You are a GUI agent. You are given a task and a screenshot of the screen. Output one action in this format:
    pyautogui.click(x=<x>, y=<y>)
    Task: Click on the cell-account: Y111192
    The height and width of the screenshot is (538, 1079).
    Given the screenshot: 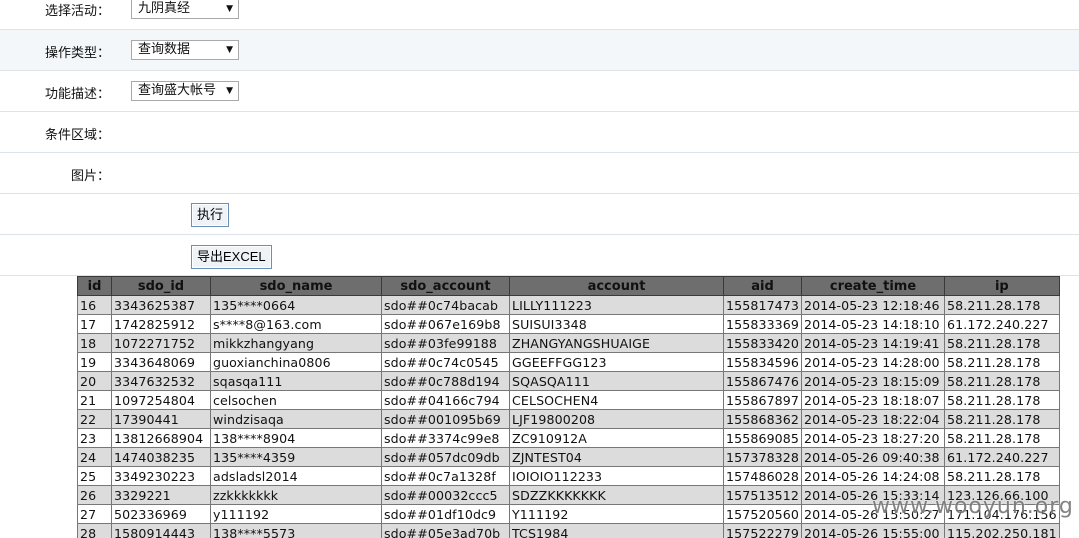 What is the action you would take?
    pyautogui.click(x=616, y=514)
    